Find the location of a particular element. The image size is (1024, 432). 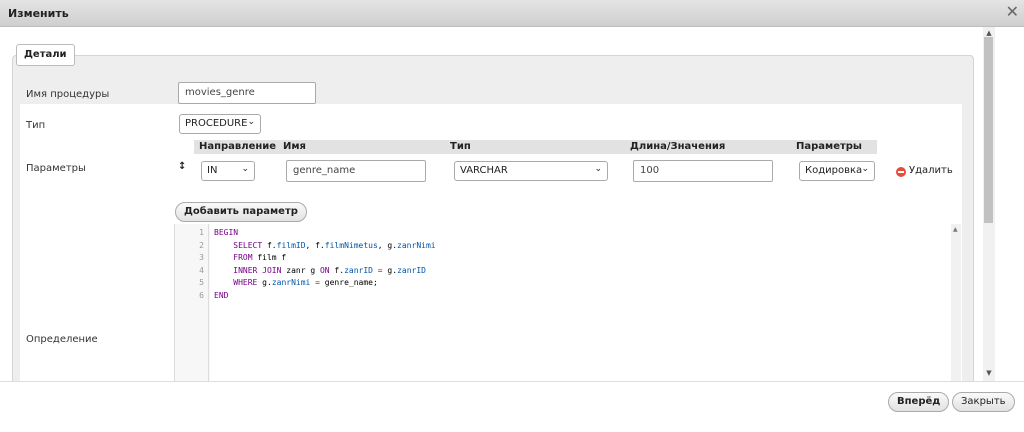

code-token: SELECT is located at coordinates (248, 245).